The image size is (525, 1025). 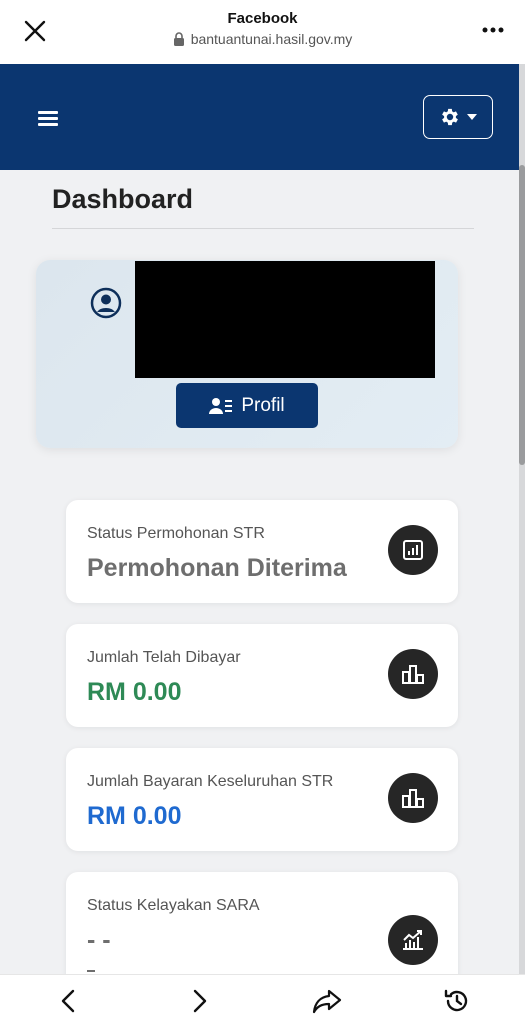 What do you see at coordinates (178, 39) in the screenshot?
I see `lock-icon` at bounding box center [178, 39].